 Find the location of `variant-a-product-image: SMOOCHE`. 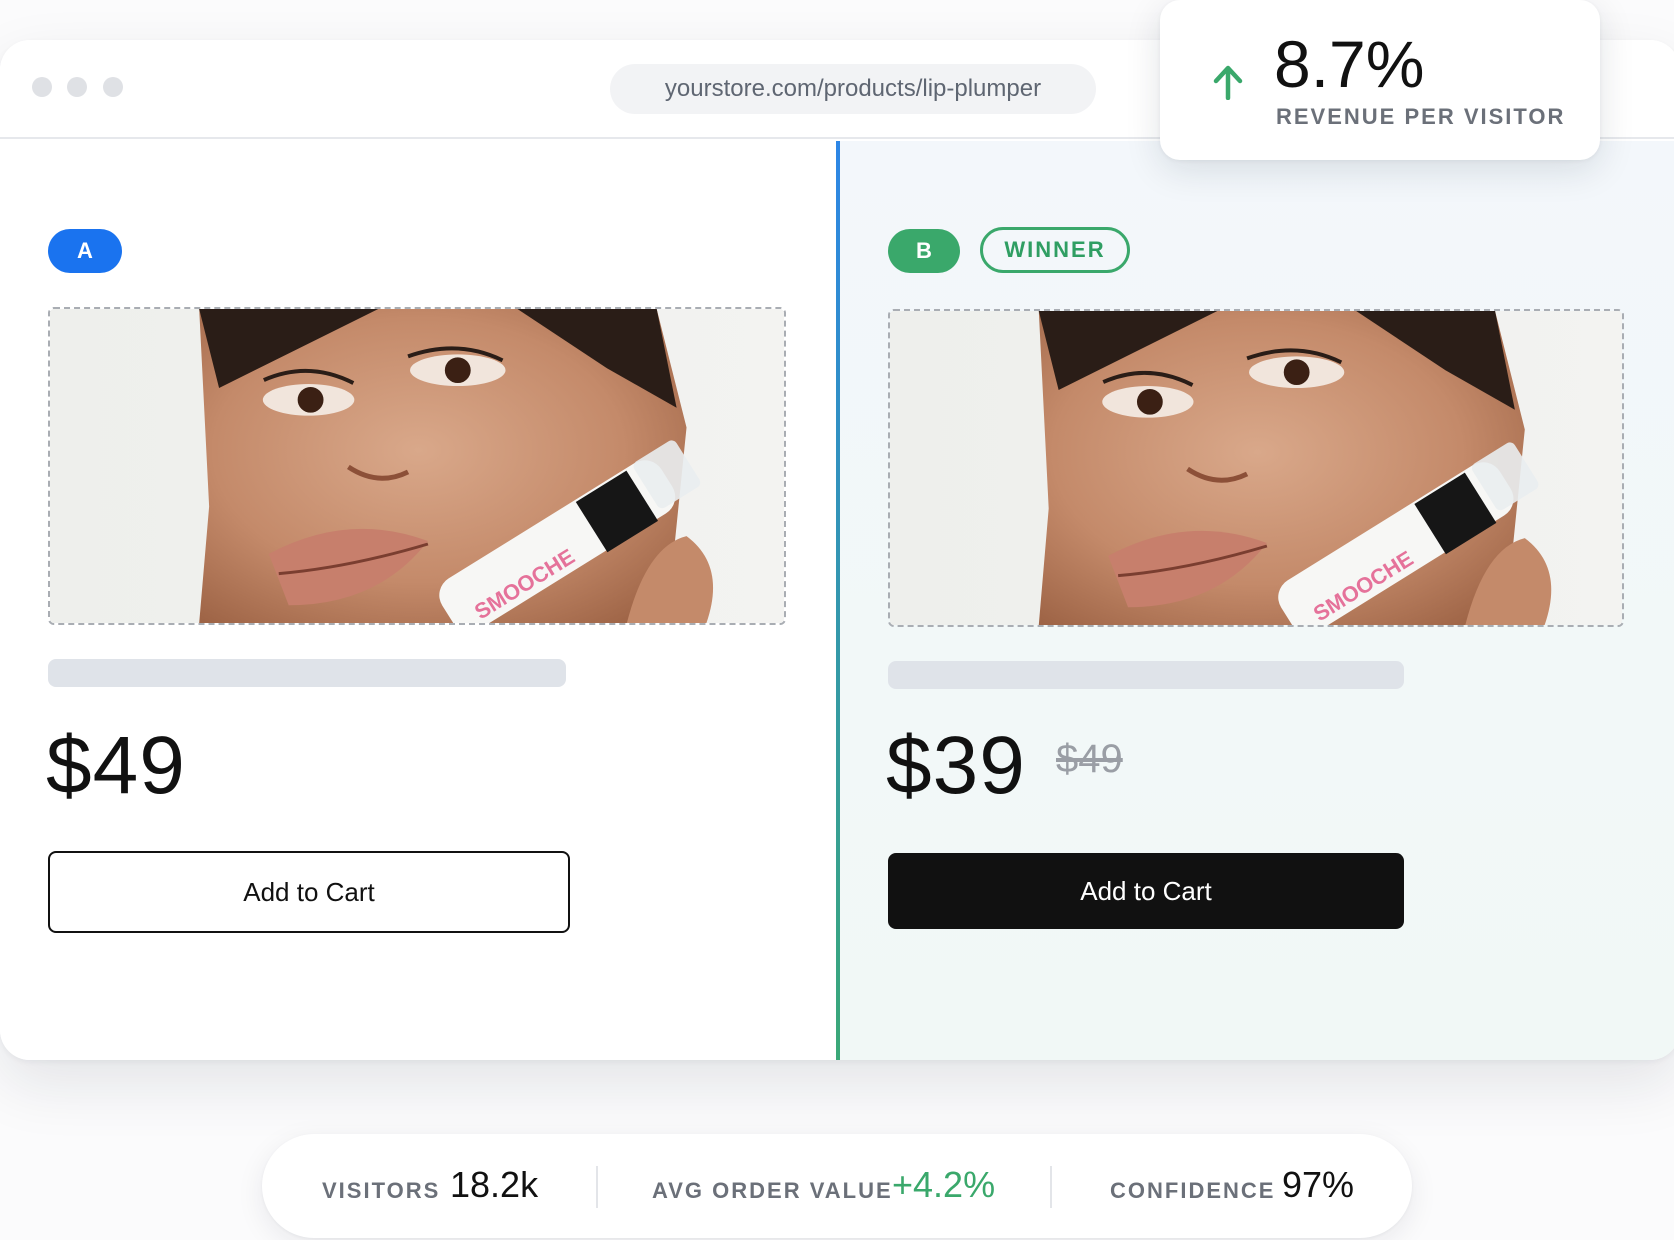

variant-a-product-image: SMOOCHE is located at coordinates (417, 466).